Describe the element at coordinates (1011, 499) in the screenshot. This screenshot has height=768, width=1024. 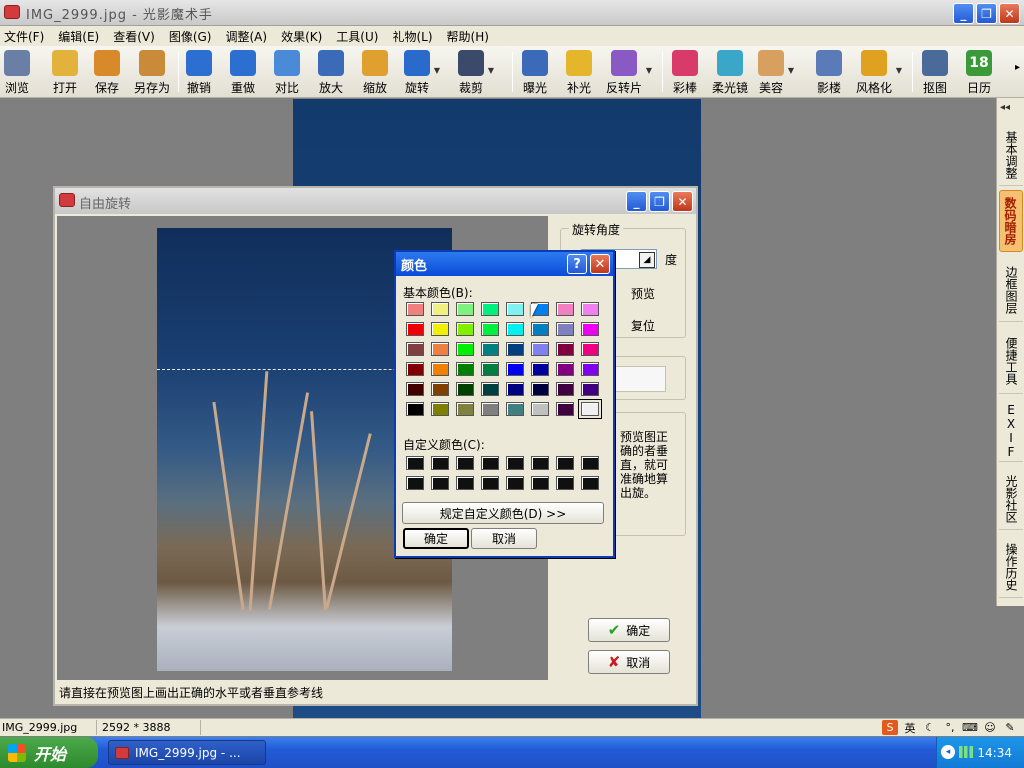
I see `panel-tab: 光影社区` at that location.